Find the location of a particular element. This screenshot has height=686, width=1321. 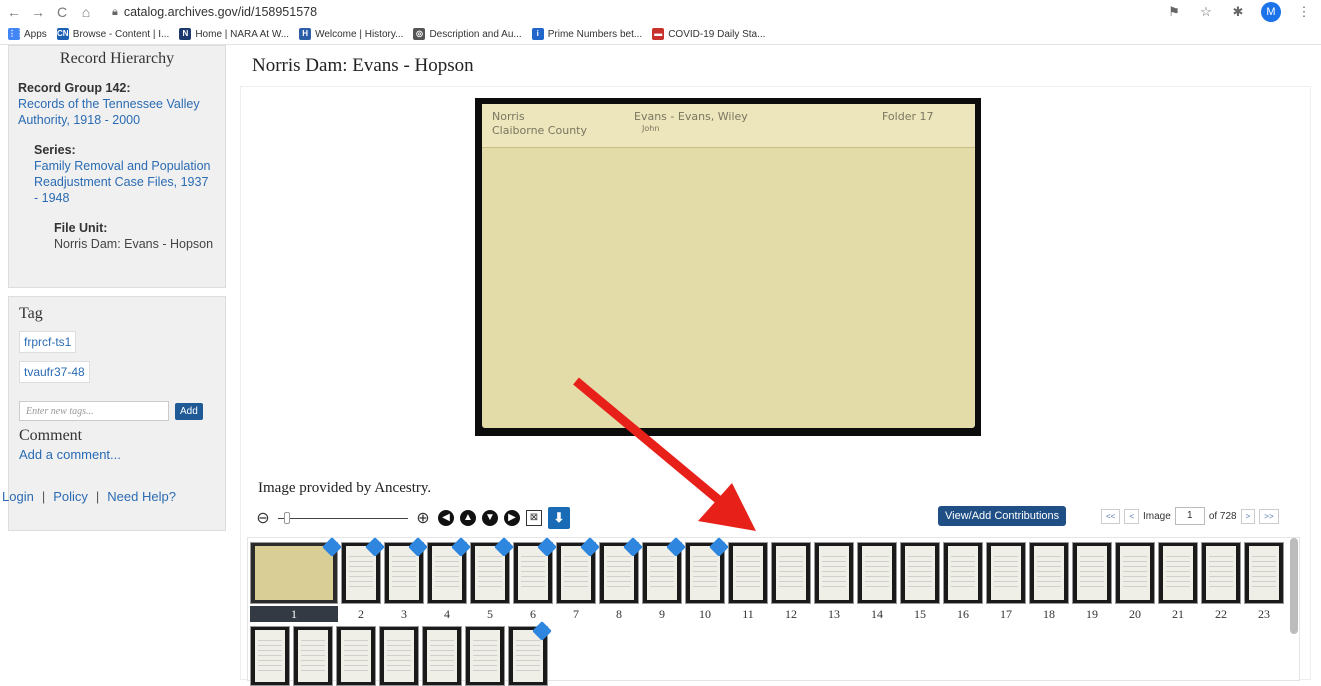

download-icon: ⬇ is located at coordinates (559, 518).